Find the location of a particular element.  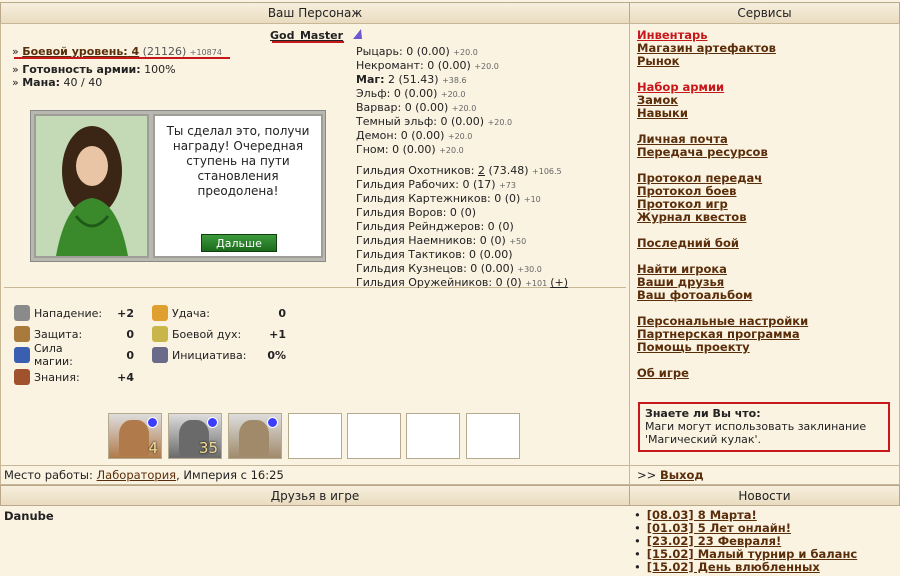

elf-portrait-image is located at coordinates (91, 186).